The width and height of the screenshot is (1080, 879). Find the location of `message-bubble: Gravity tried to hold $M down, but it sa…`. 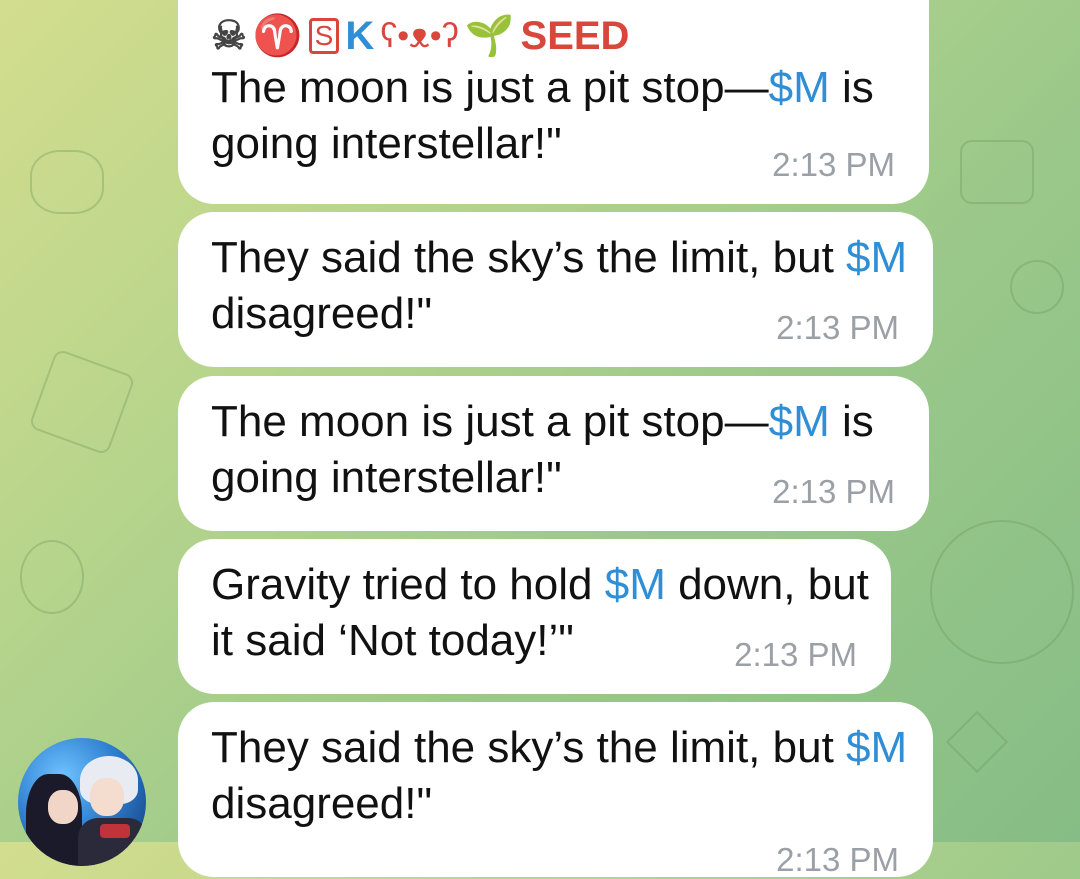

message-bubble: Gravity tried to hold $M down, but it sa… is located at coordinates (534, 616).